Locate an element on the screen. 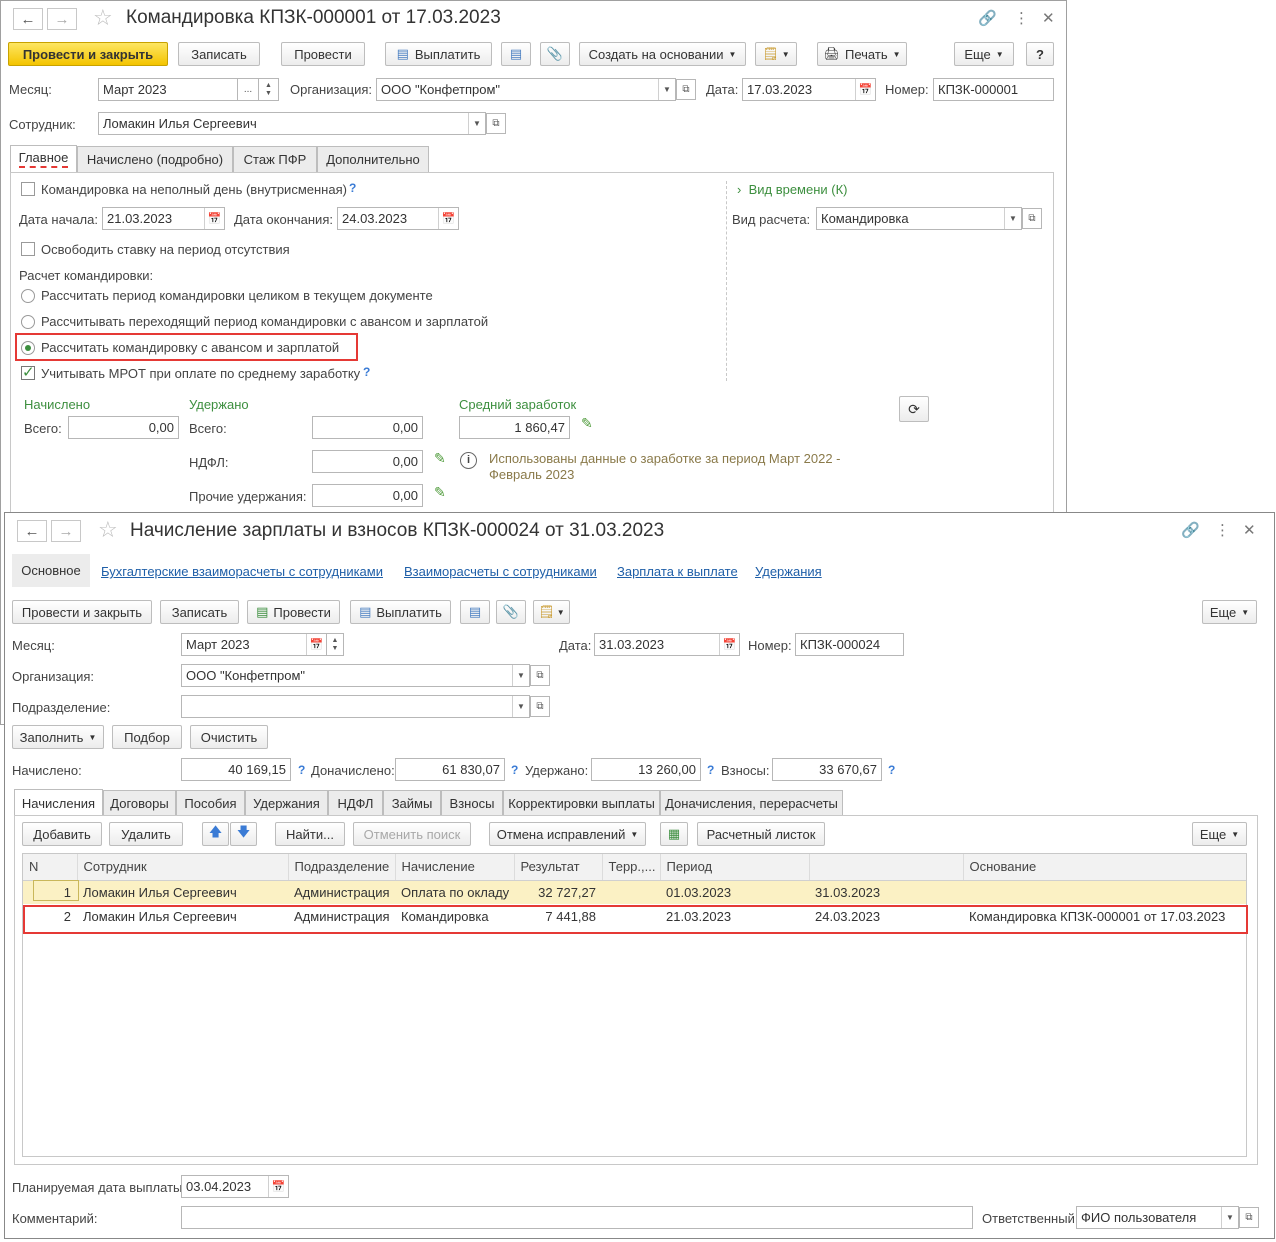 This screenshot has width=1276, height=1242. select-button: Подбор is located at coordinates (147, 737).